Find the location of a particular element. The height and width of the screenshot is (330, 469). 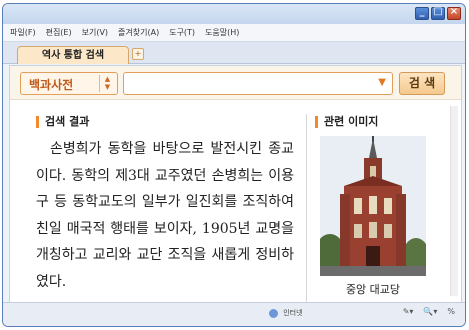

results-heading: 검색 결과 is located at coordinates (62, 122).